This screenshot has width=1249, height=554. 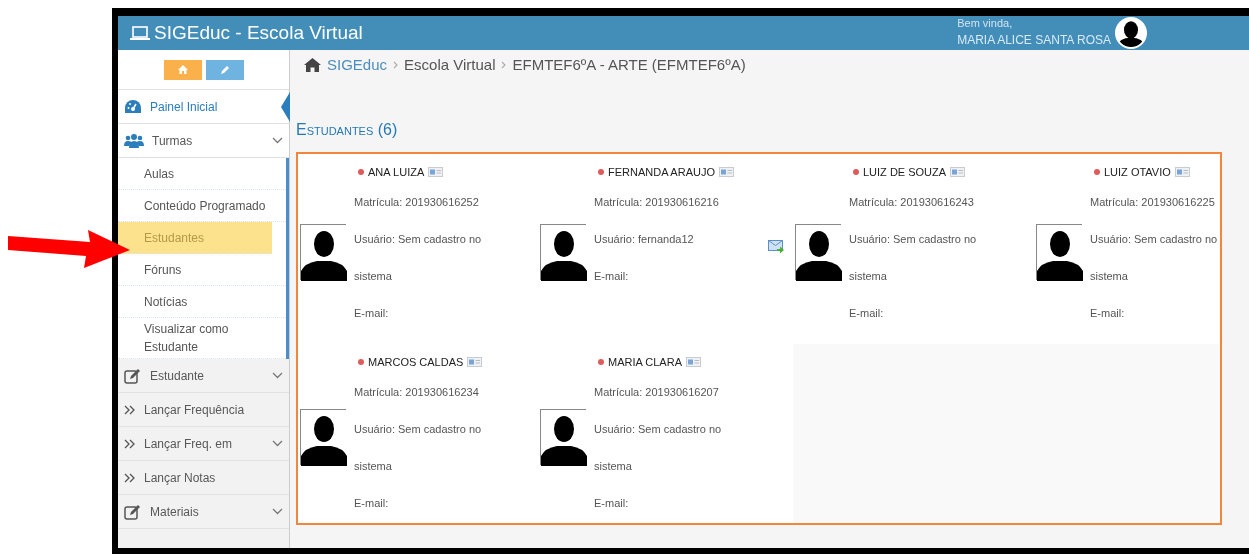 I want to click on enrollment-text: Matrícula: 201930616243, so click(x=912, y=202).